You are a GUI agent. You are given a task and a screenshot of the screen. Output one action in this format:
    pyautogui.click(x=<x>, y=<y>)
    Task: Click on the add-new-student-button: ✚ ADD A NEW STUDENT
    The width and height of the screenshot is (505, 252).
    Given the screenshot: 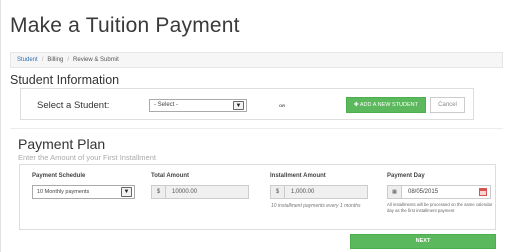 What is the action you would take?
    pyautogui.click(x=386, y=105)
    